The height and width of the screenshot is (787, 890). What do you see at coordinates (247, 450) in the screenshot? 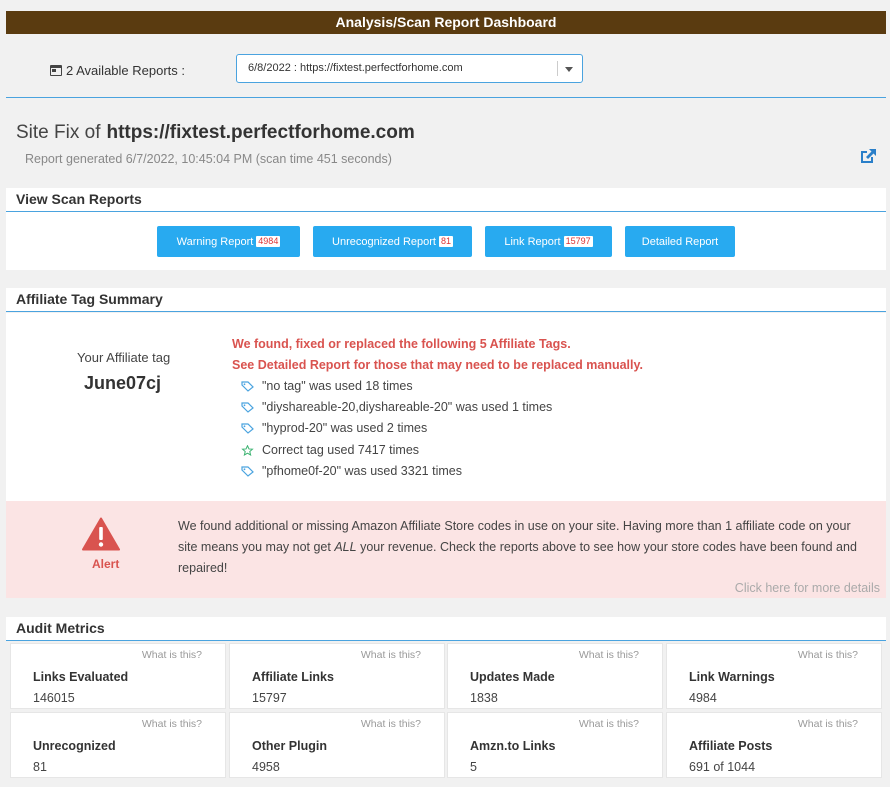
I see `star-icon` at bounding box center [247, 450].